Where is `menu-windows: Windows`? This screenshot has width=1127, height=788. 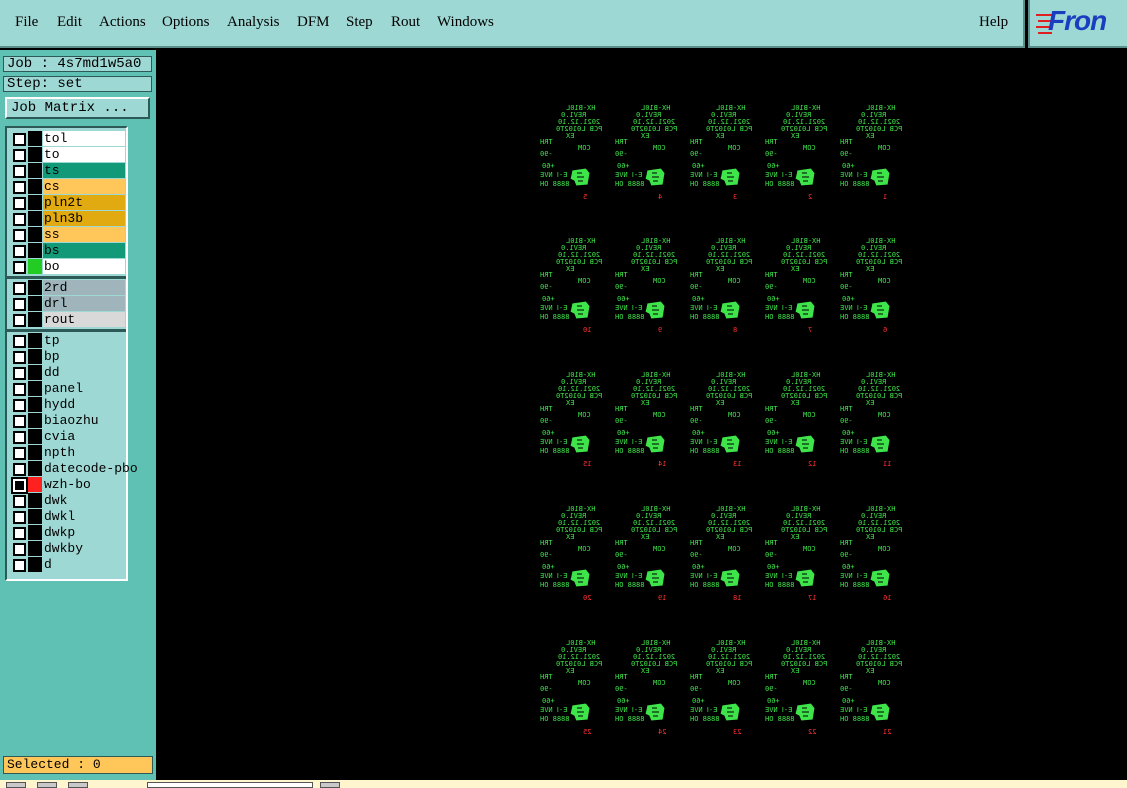 menu-windows: Windows is located at coordinates (465, 22).